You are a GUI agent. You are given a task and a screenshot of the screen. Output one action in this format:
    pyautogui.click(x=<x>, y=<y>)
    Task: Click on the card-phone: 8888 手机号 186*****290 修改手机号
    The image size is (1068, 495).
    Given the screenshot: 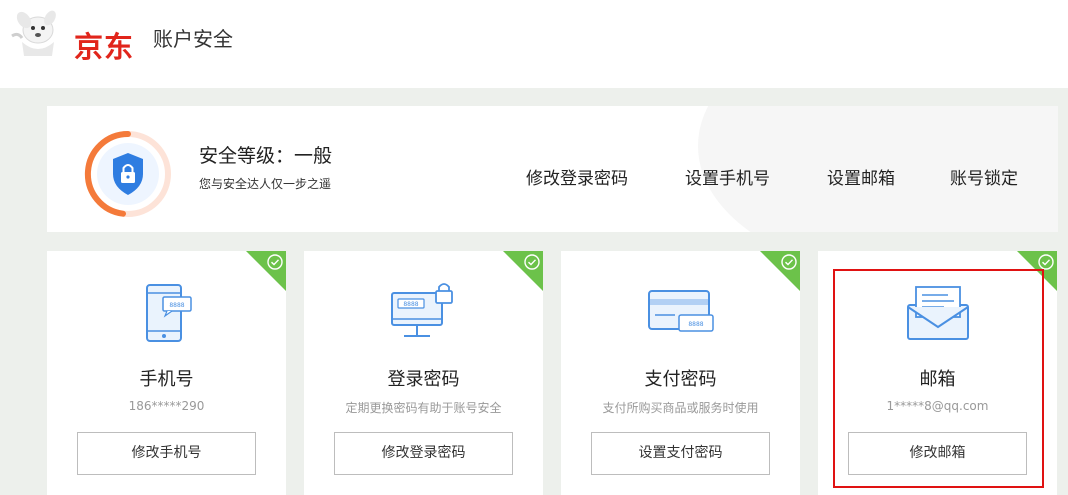 What is the action you would take?
    pyautogui.click(x=166, y=373)
    